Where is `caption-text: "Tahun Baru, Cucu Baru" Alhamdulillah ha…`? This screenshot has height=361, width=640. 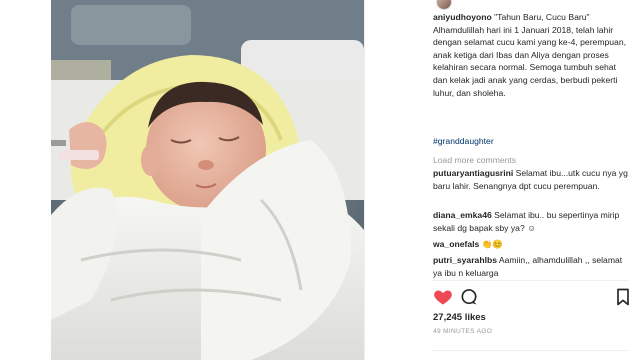
caption-text: "Tahun Baru, Cucu Baru" Alhamdulillah ha… is located at coordinates (529, 55).